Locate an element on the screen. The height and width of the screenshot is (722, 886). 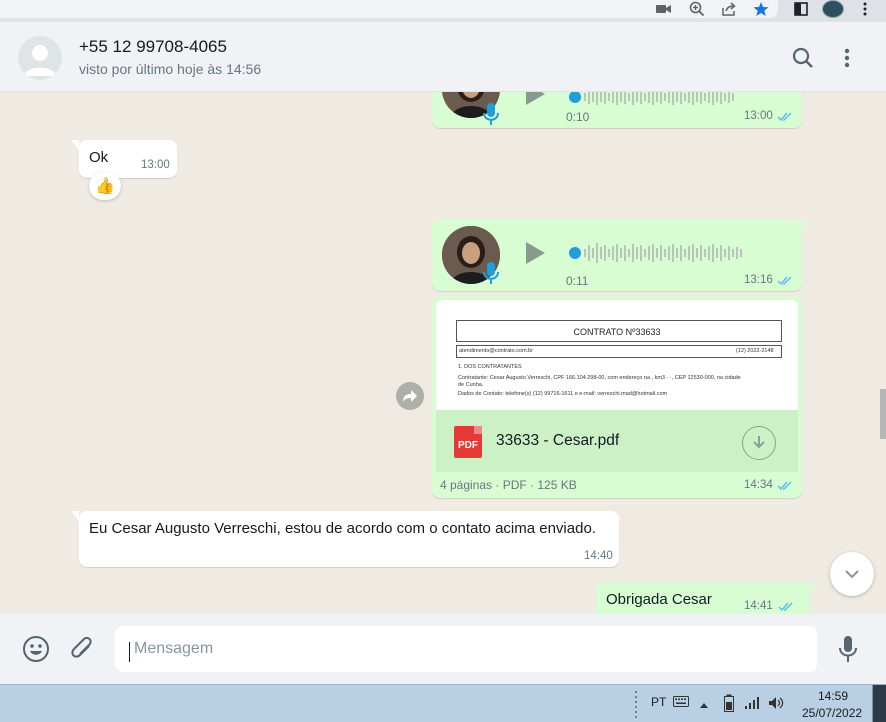
message-text: Ok is located at coordinates (99, 157).